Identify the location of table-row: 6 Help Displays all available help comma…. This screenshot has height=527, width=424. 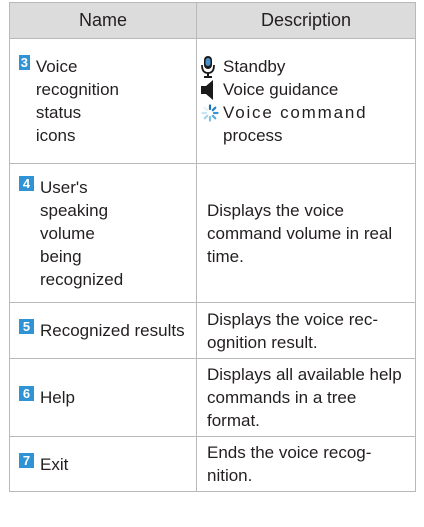
(212, 397).